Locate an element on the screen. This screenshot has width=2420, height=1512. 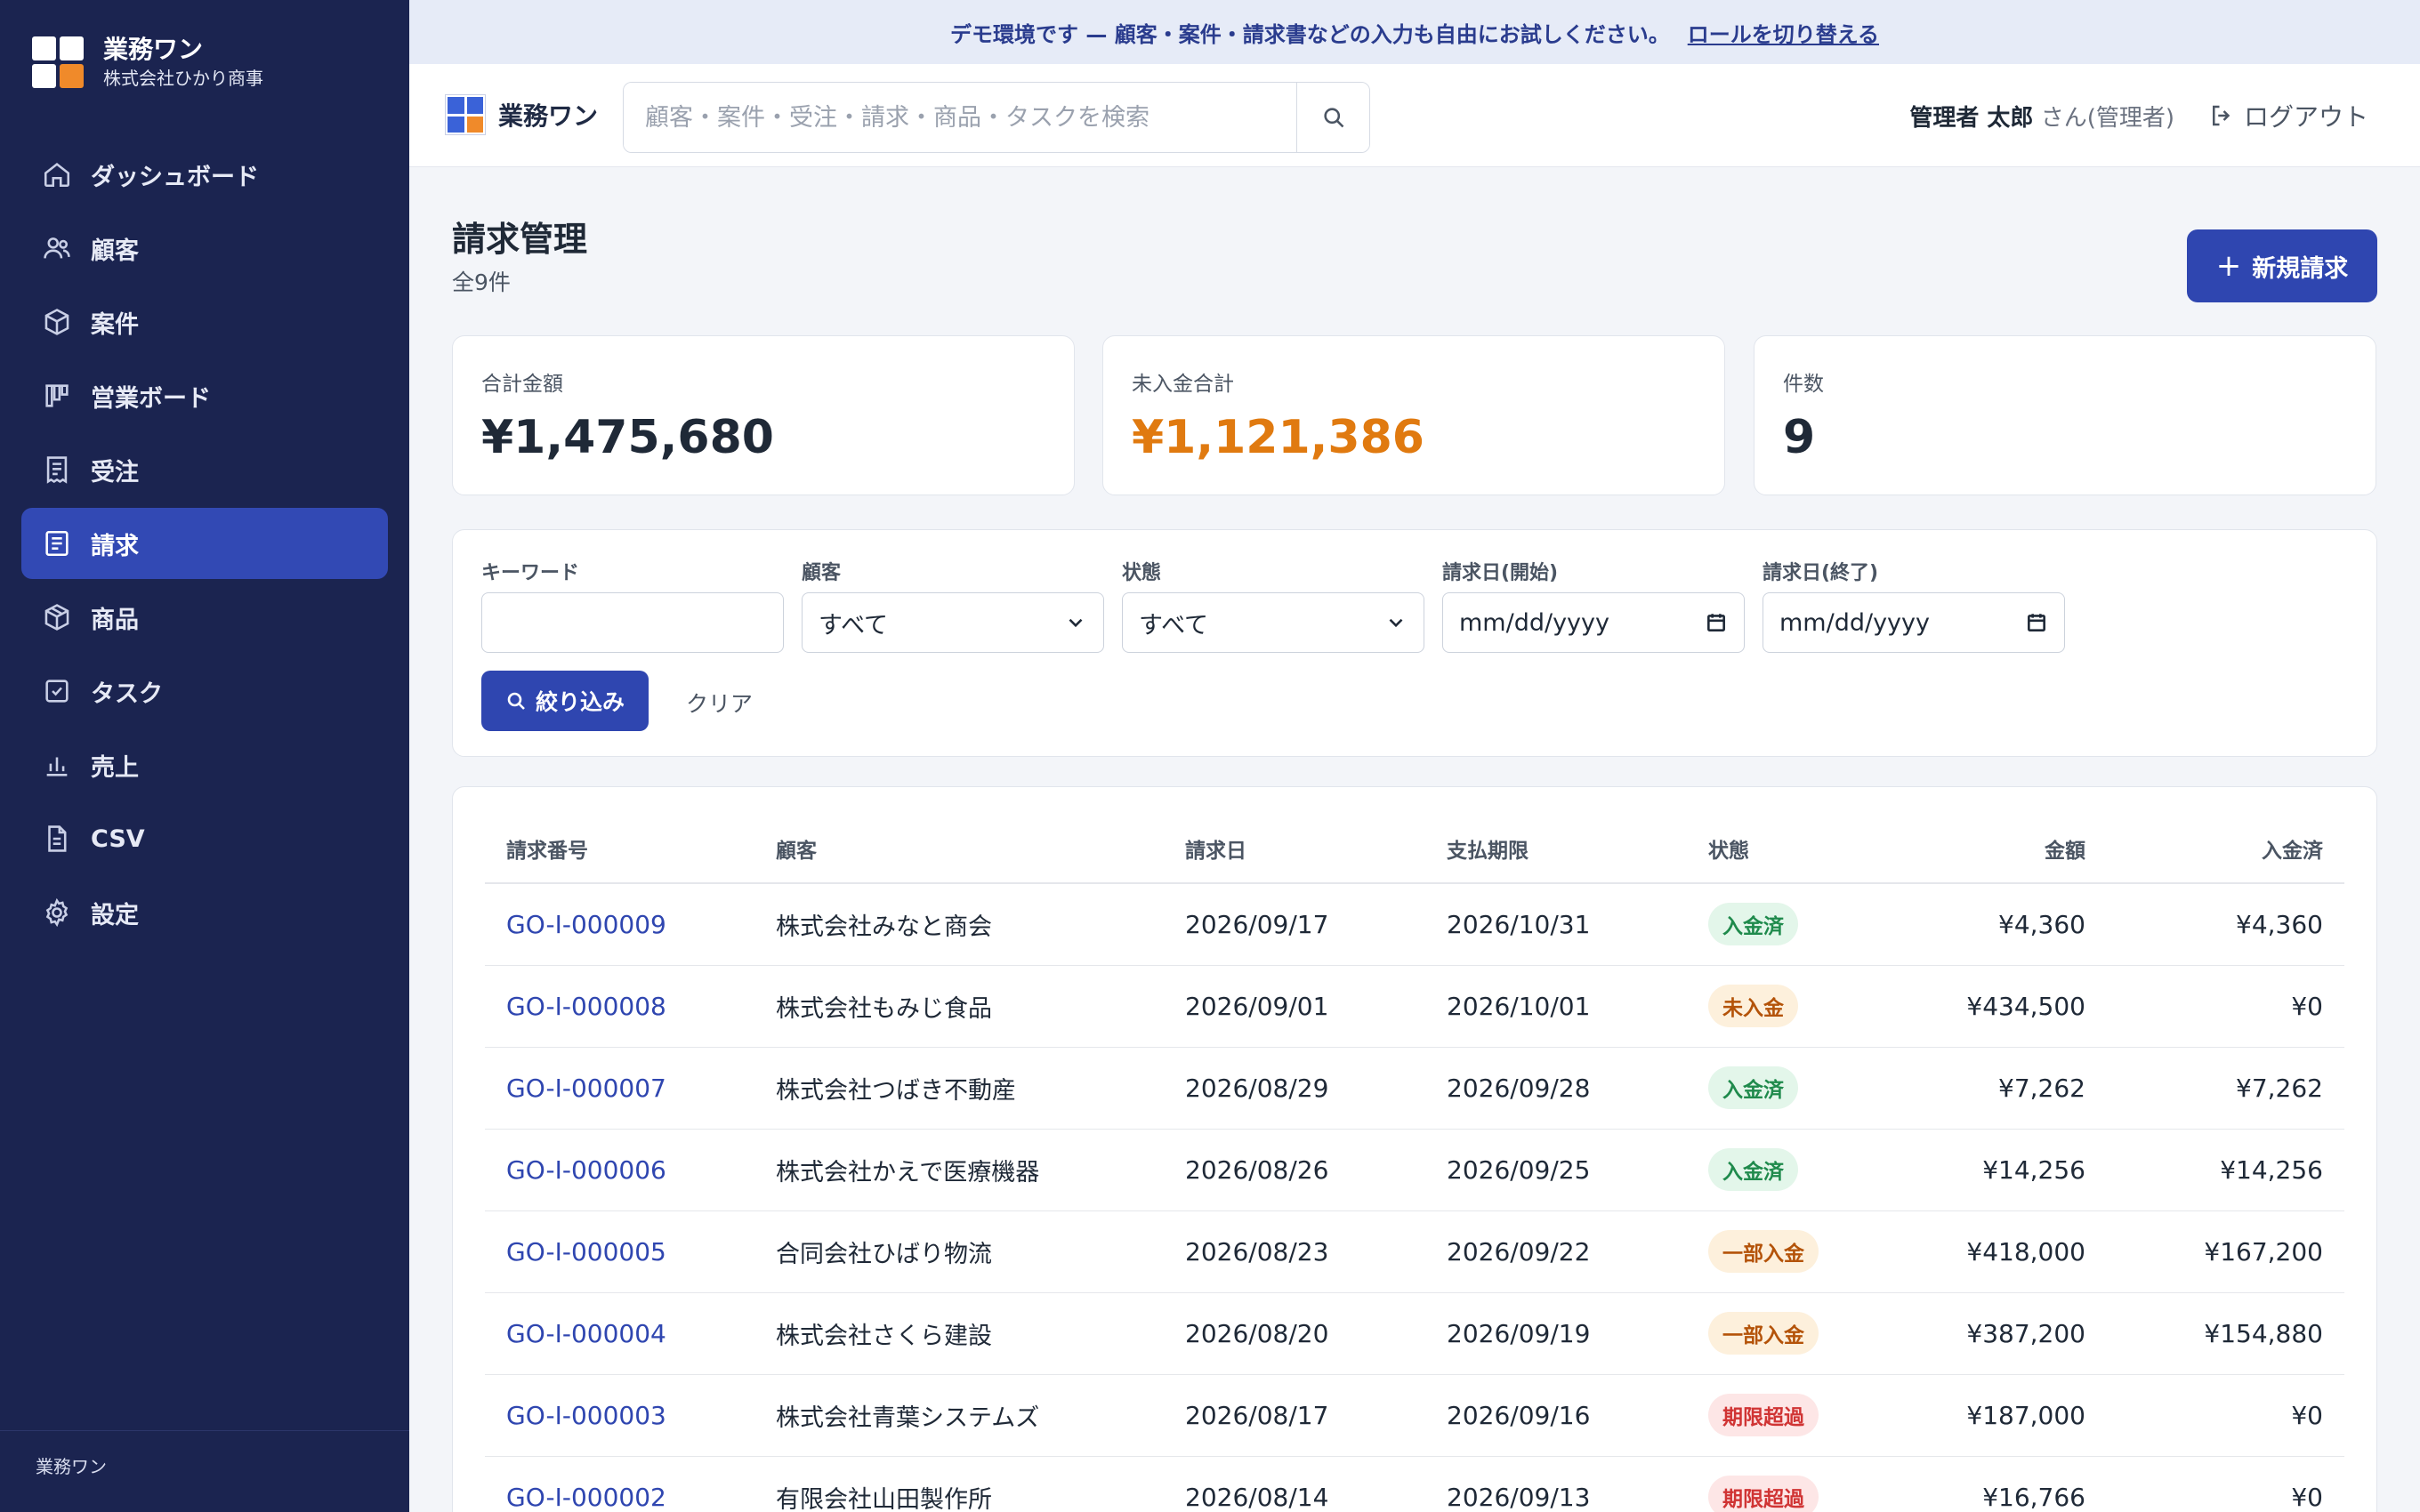
new-invoice-button: + 新規請求 is located at coordinates (2282, 265).